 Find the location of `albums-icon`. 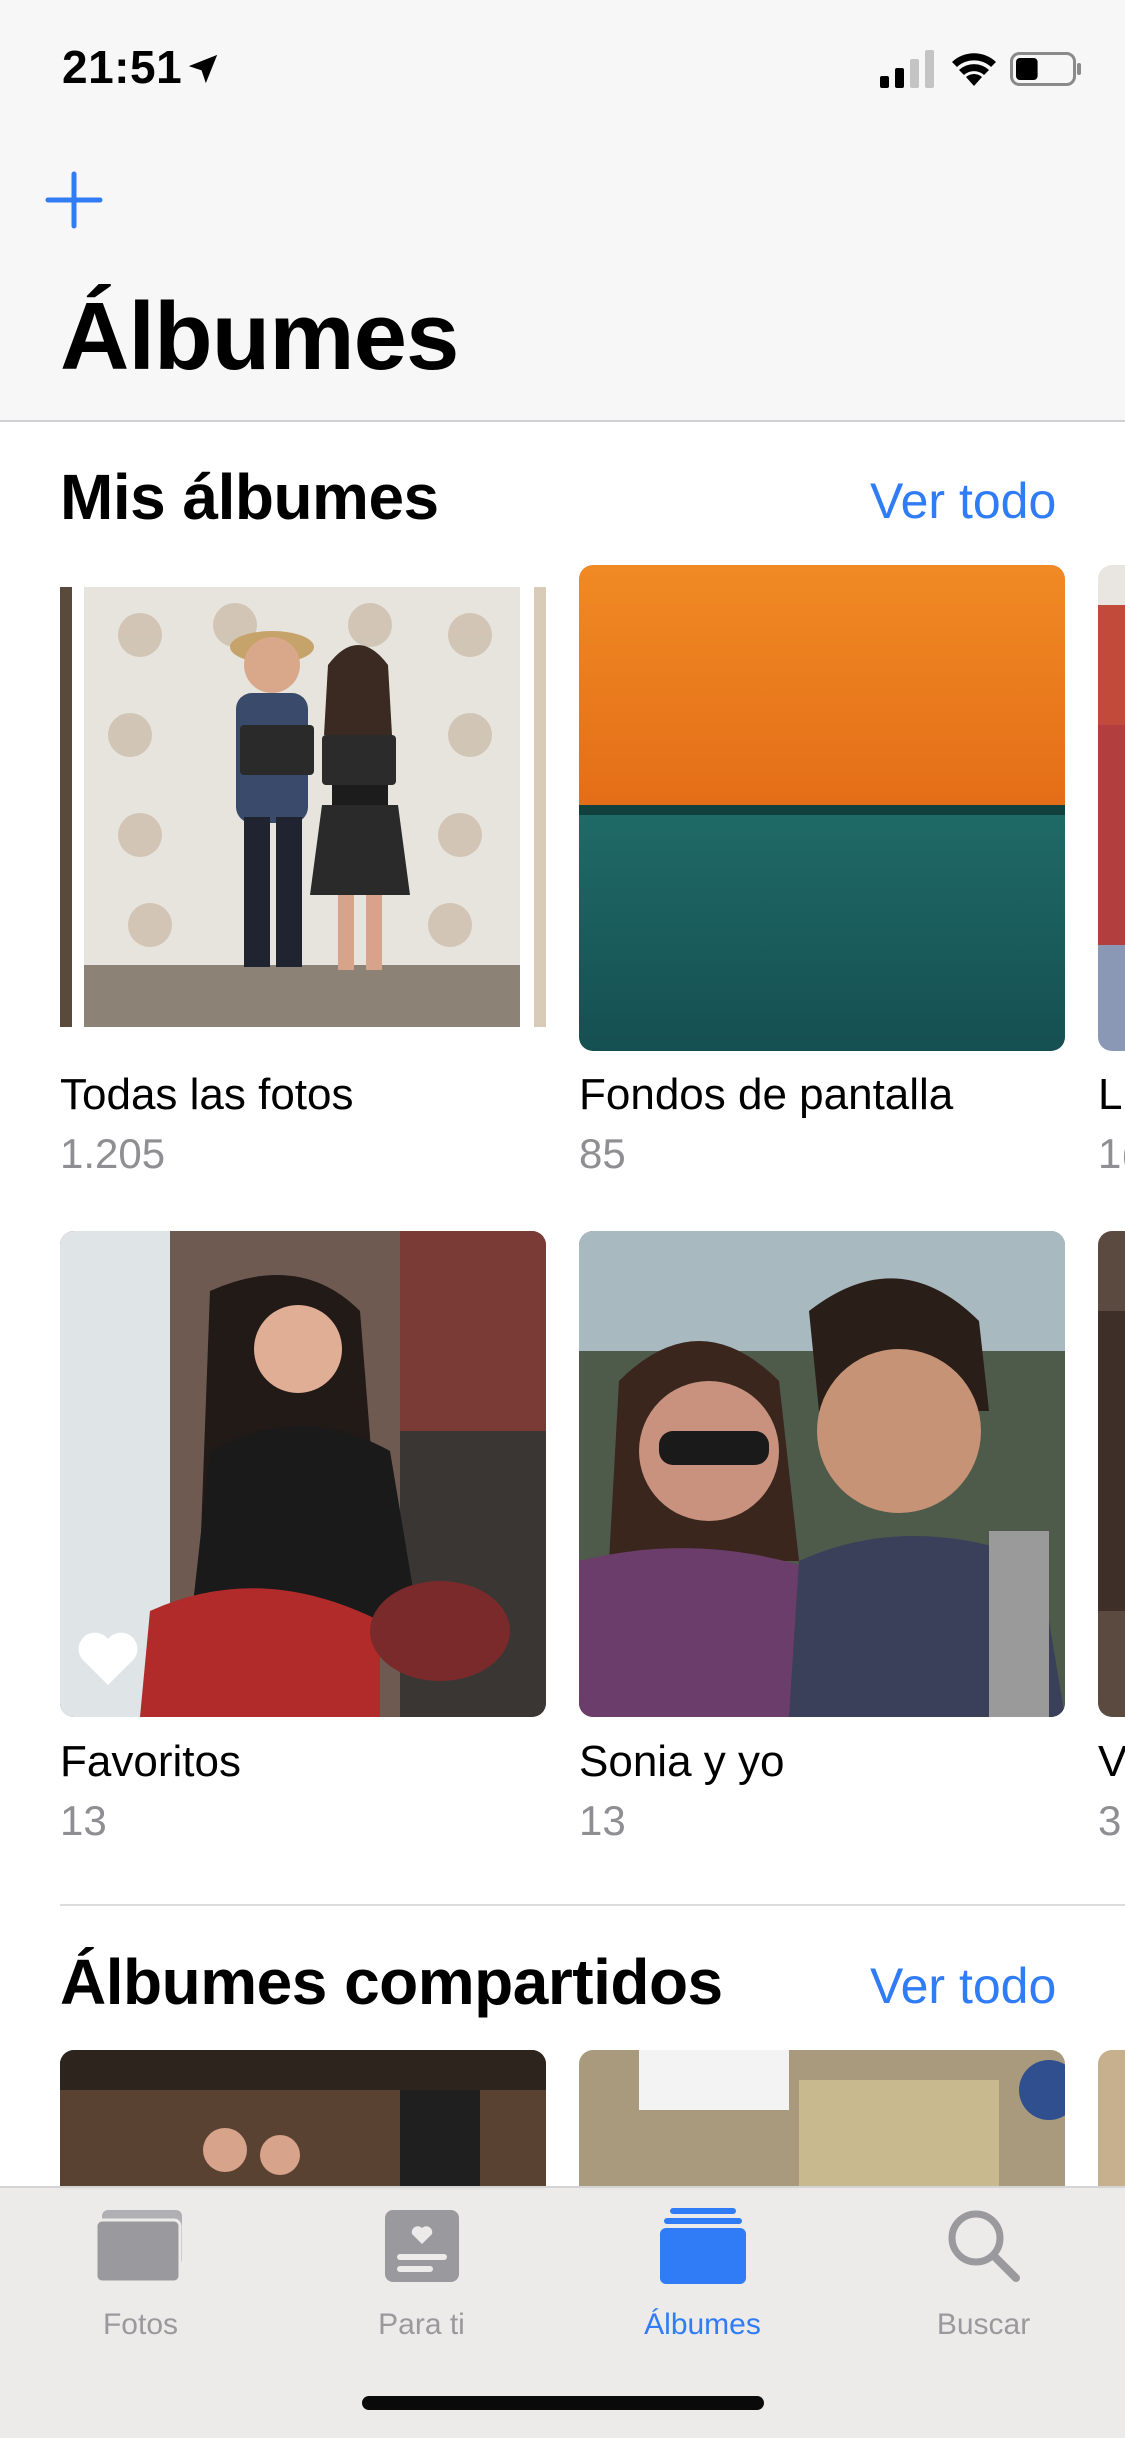

albums-icon is located at coordinates (702, 2246).